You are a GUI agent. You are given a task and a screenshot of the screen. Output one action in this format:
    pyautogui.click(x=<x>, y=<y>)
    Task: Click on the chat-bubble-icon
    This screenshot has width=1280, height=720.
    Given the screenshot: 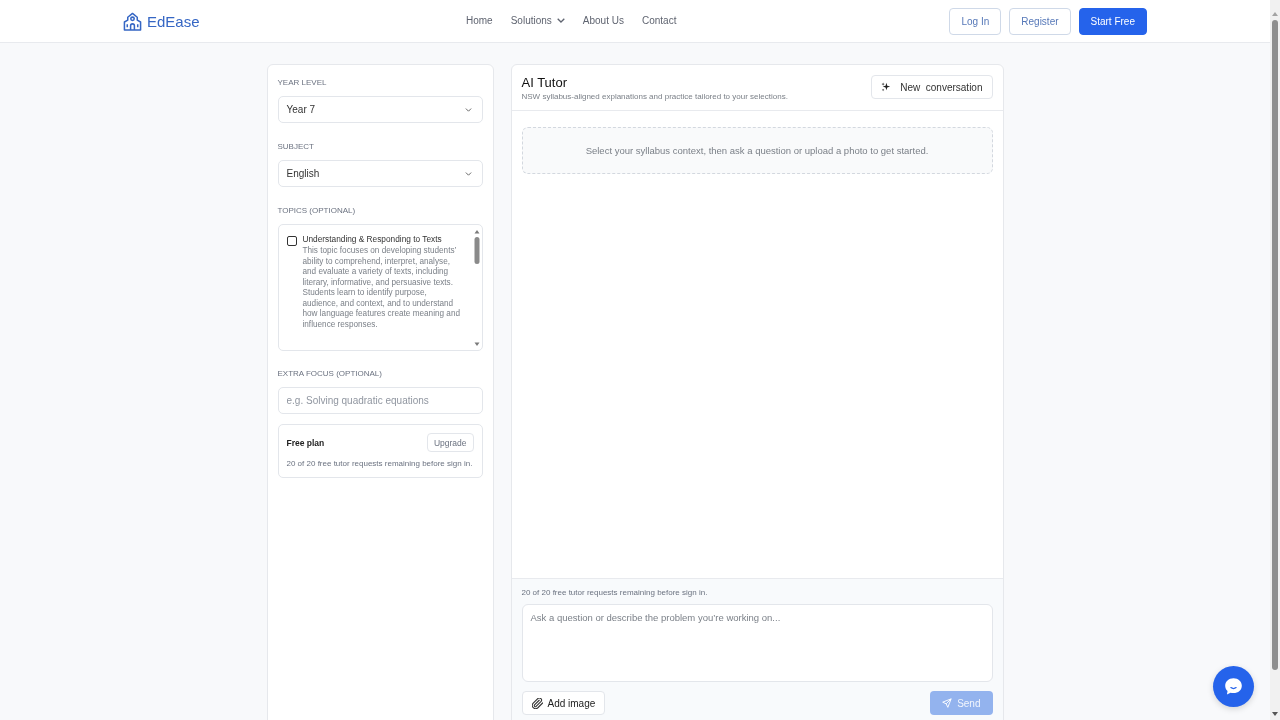 What is the action you would take?
    pyautogui.click(x=1233, y=686)
    